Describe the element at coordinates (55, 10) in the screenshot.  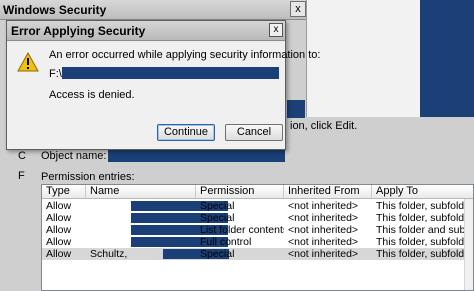
I see `background-window-title: Windows Security` at that location.